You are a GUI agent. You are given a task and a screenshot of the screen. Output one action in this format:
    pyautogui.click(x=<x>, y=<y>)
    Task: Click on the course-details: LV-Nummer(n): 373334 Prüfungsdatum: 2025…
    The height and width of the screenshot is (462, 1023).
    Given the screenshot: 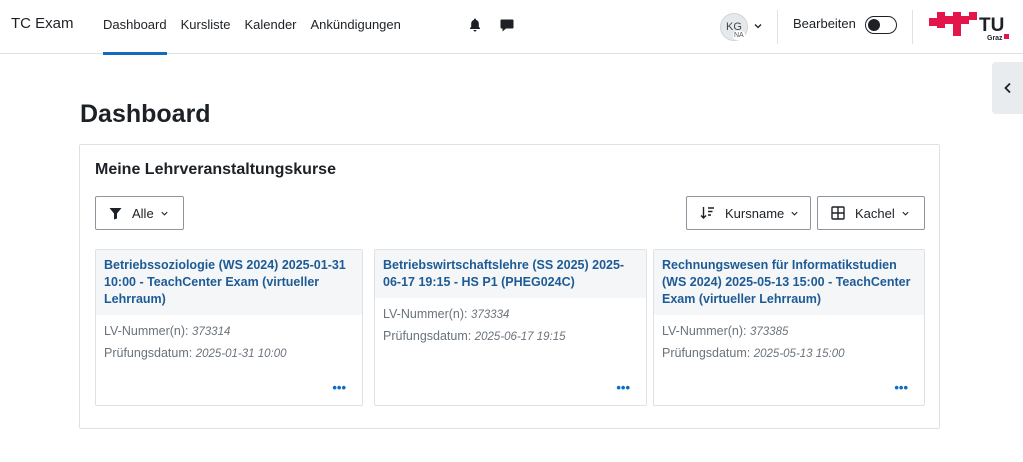 What is the action you would take?
    pyautogui.click(x=510, y=326)
    